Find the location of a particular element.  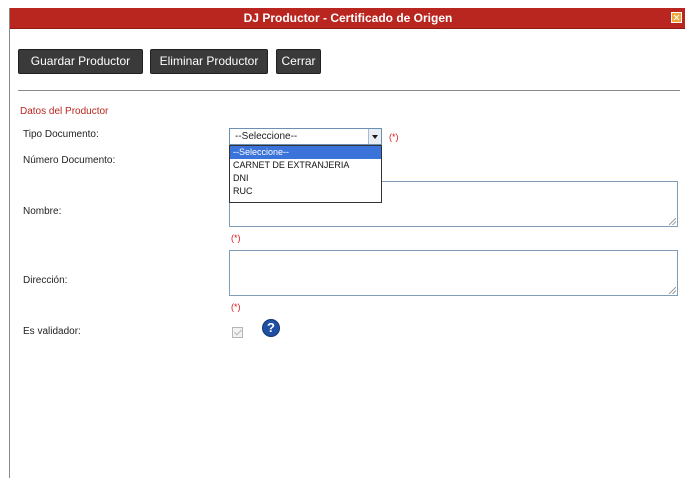

close-button: Cerrar is located at coordinates (298, 61).